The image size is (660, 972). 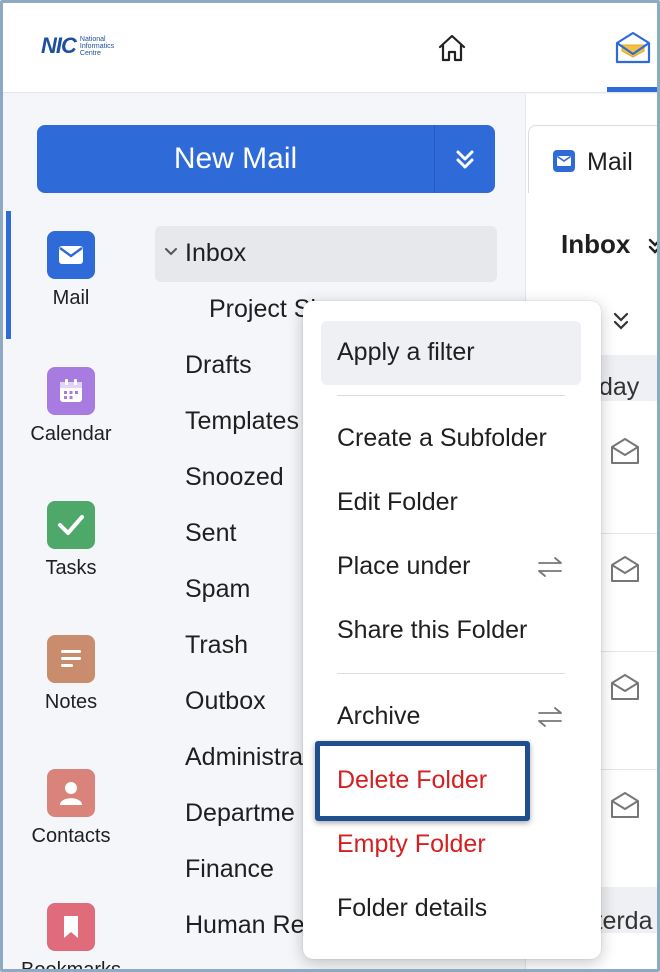 What do you see at coordinates (452, 48) in the screenshot?
I see `home-icon` at bounding box center [452, 48].